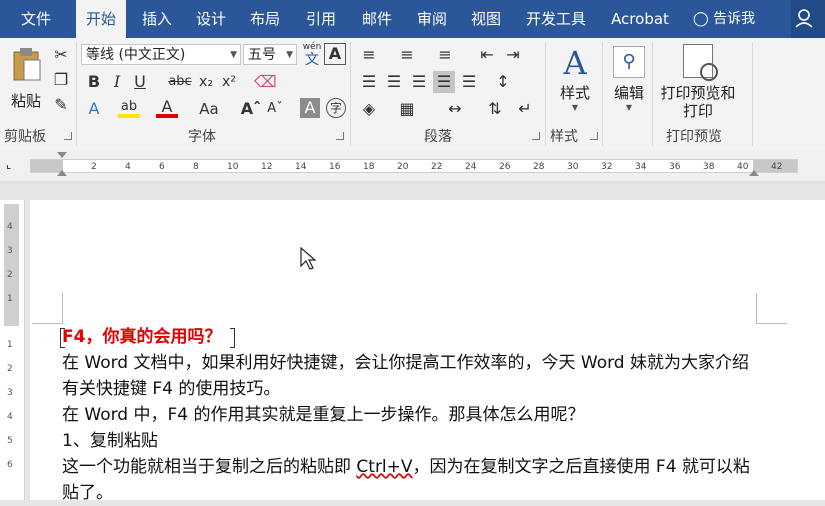  I want to click on ruler-tick: 12, so click(267, 167).